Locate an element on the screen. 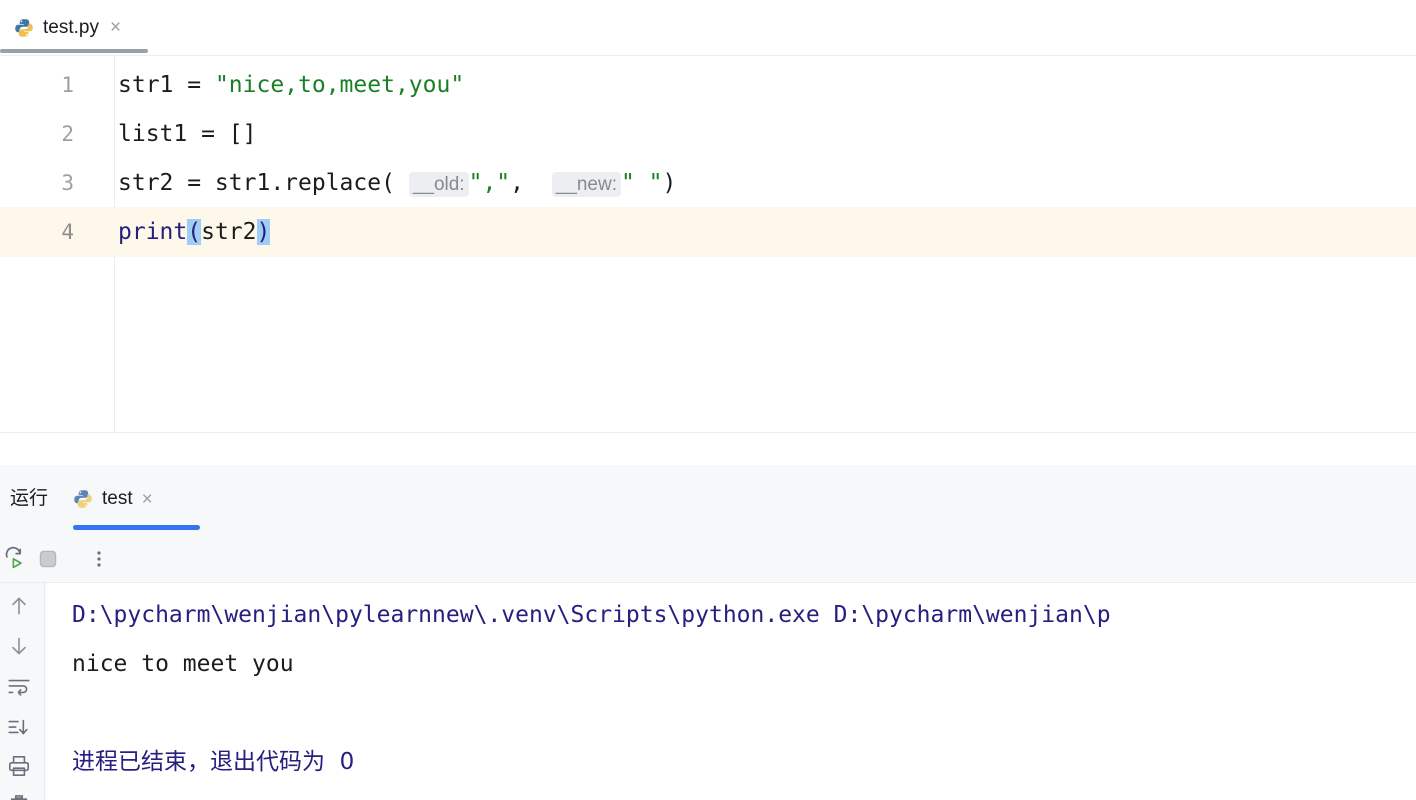 The width and height of the screenshot is (1416, 800). code-token-print: print is located at coordinates (153, 232).